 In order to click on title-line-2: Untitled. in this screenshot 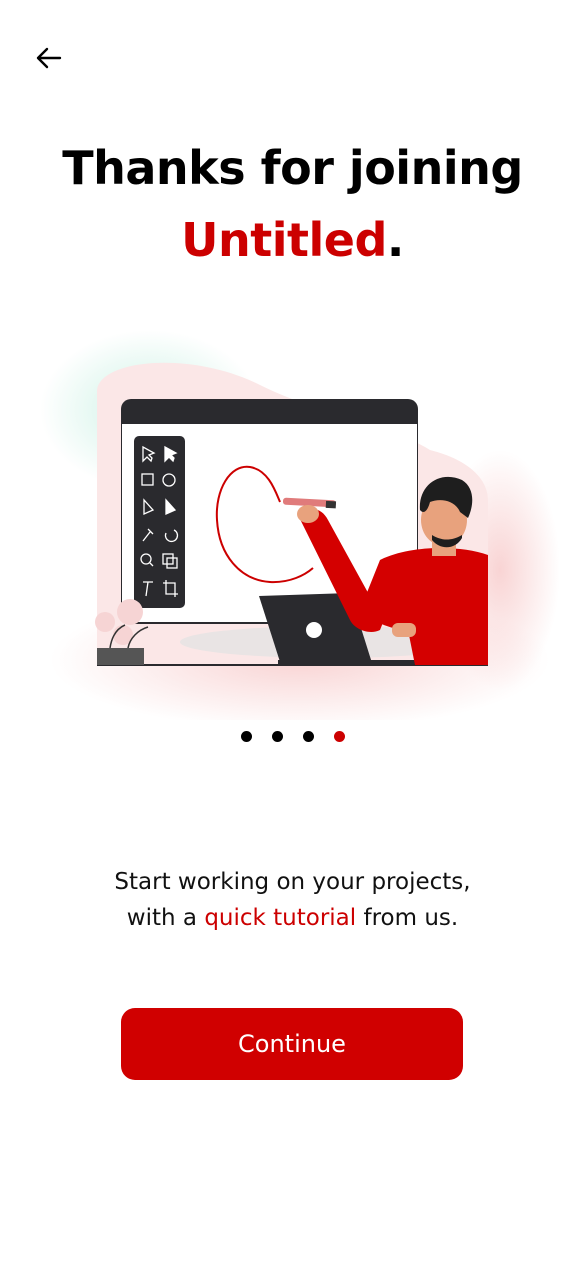, I will do `click(292, 240)`.